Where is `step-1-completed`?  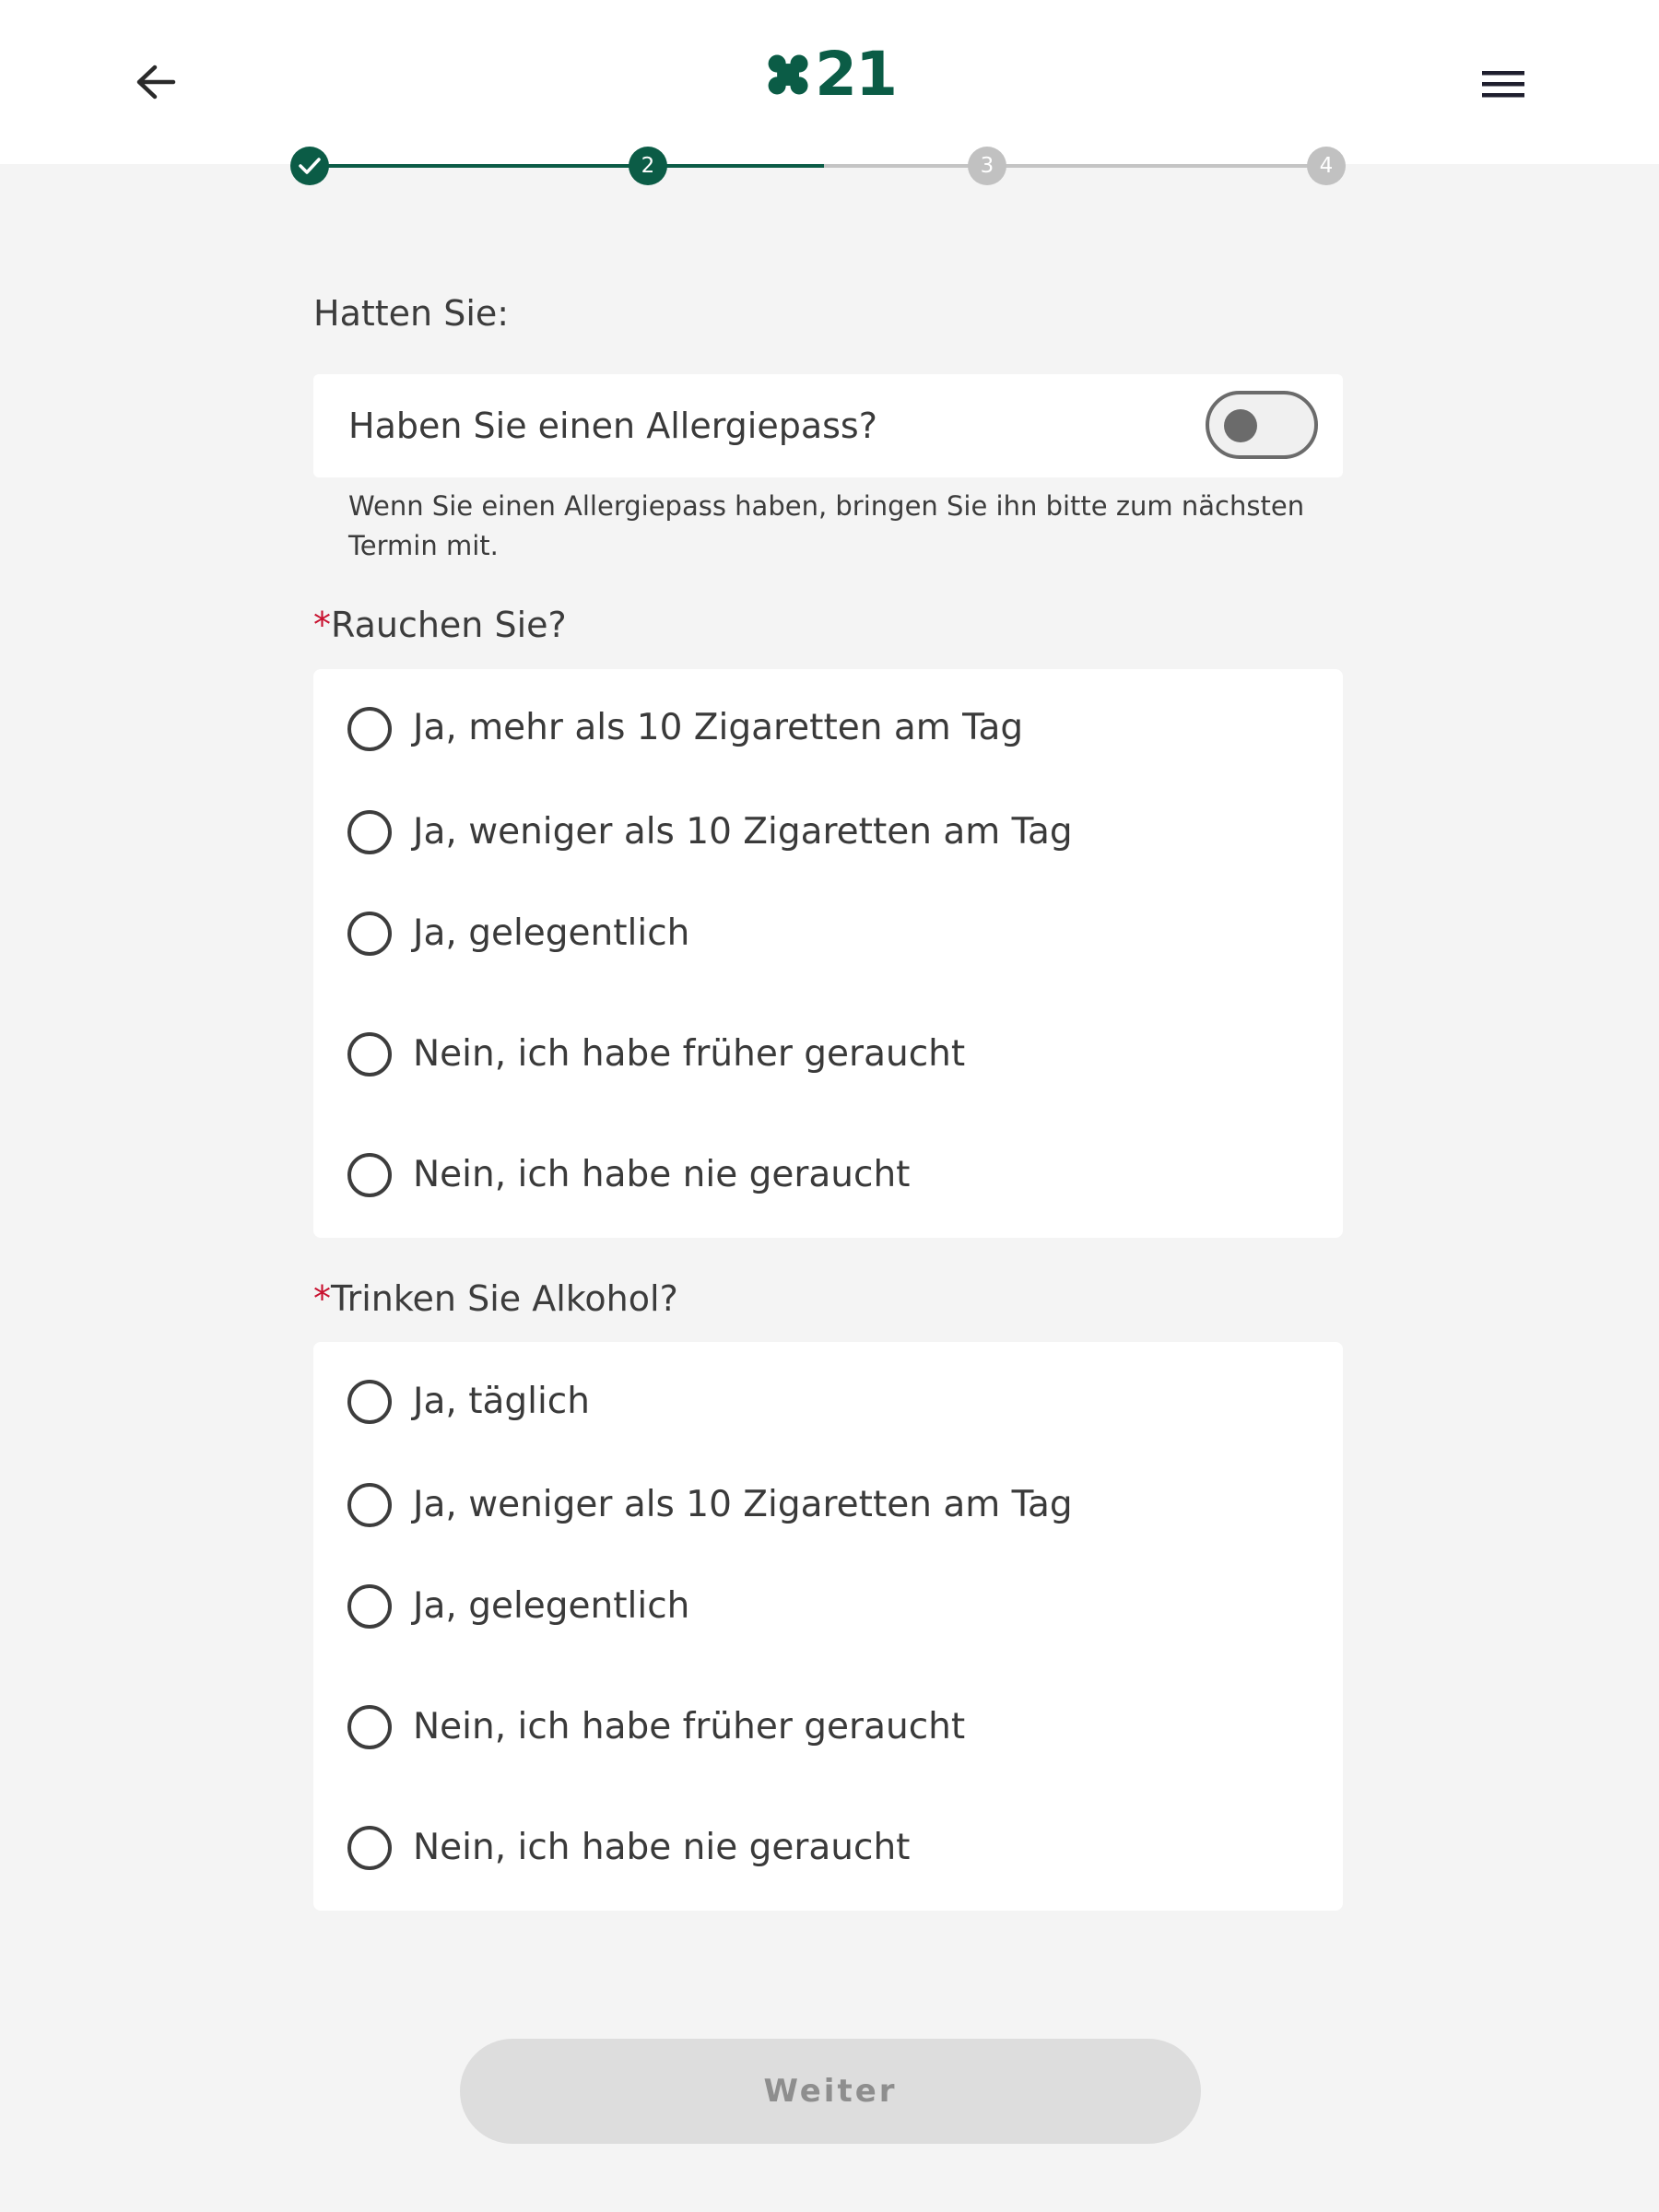
step-1-completed is located at coordinates (309, 166).